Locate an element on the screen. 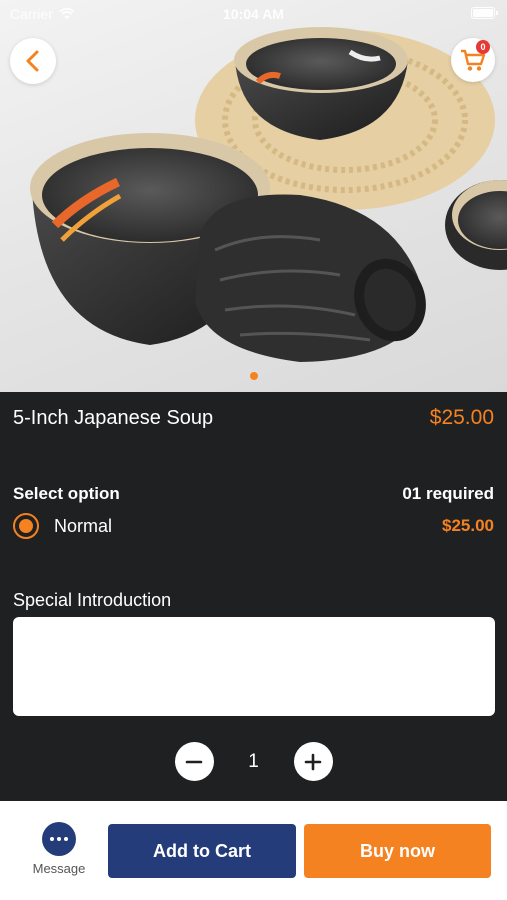  decrease-quantity-button is located at coordinates (194, 761).